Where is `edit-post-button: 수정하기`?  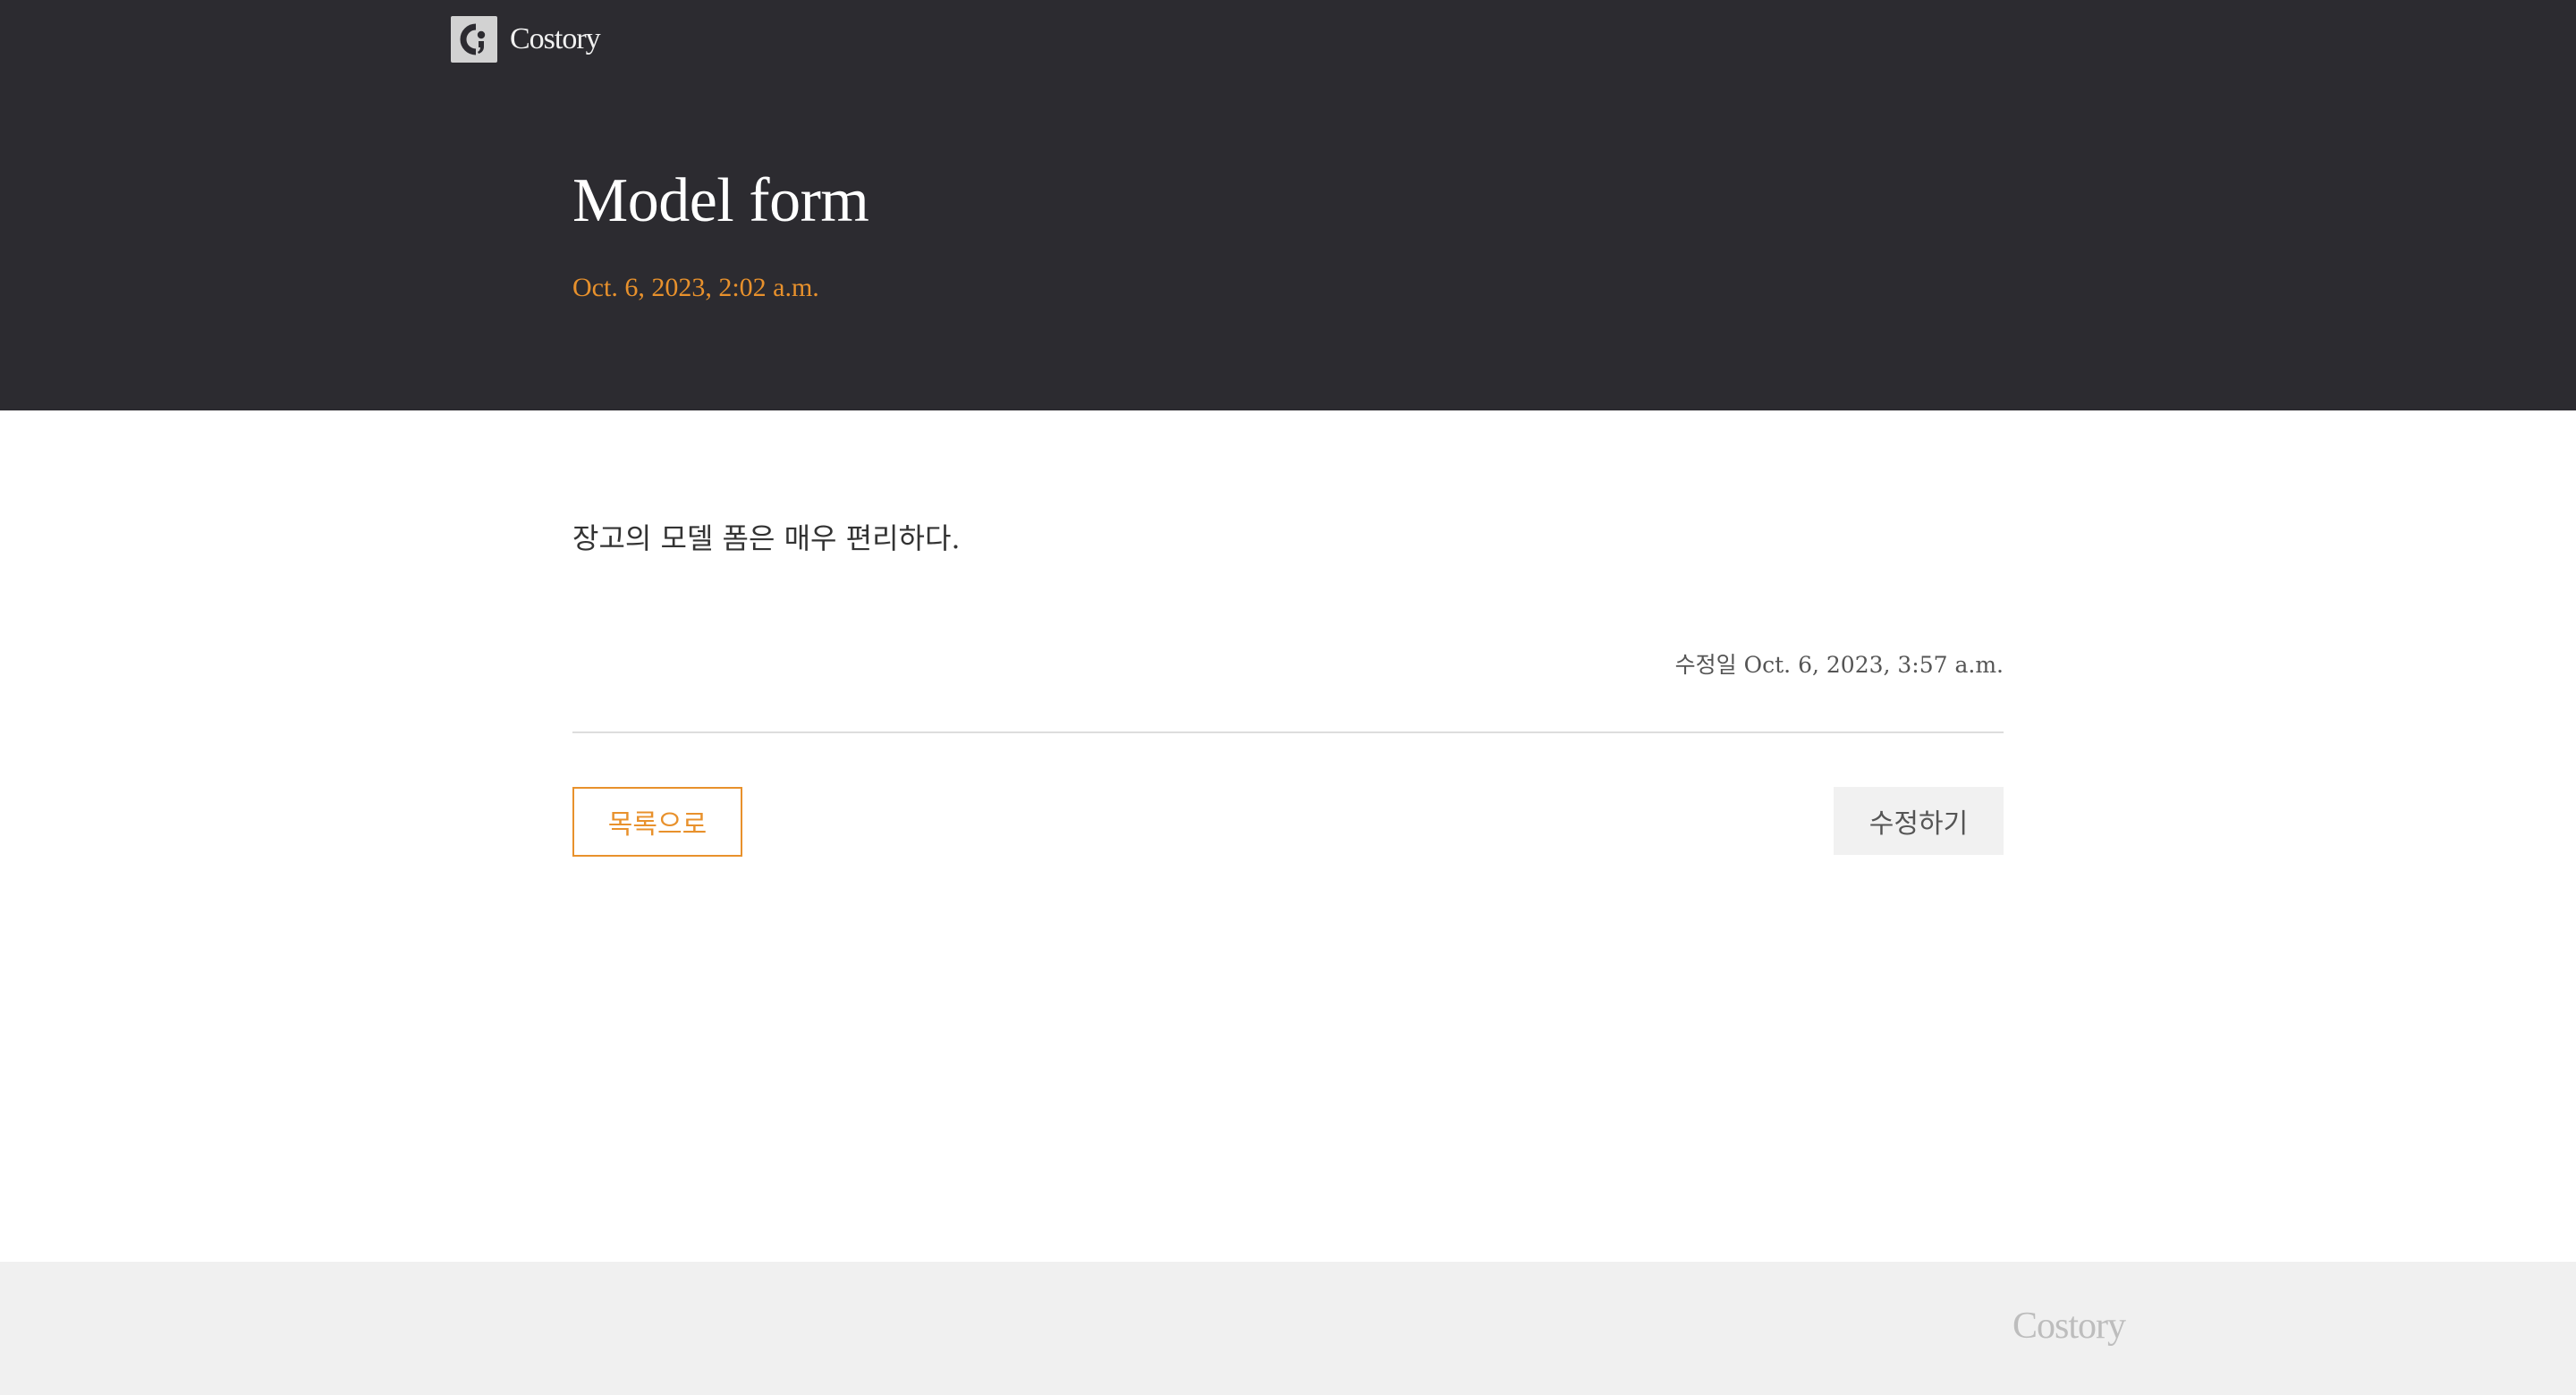
edit-post-button: 수정하기 is located at coordinates (1919, 821).